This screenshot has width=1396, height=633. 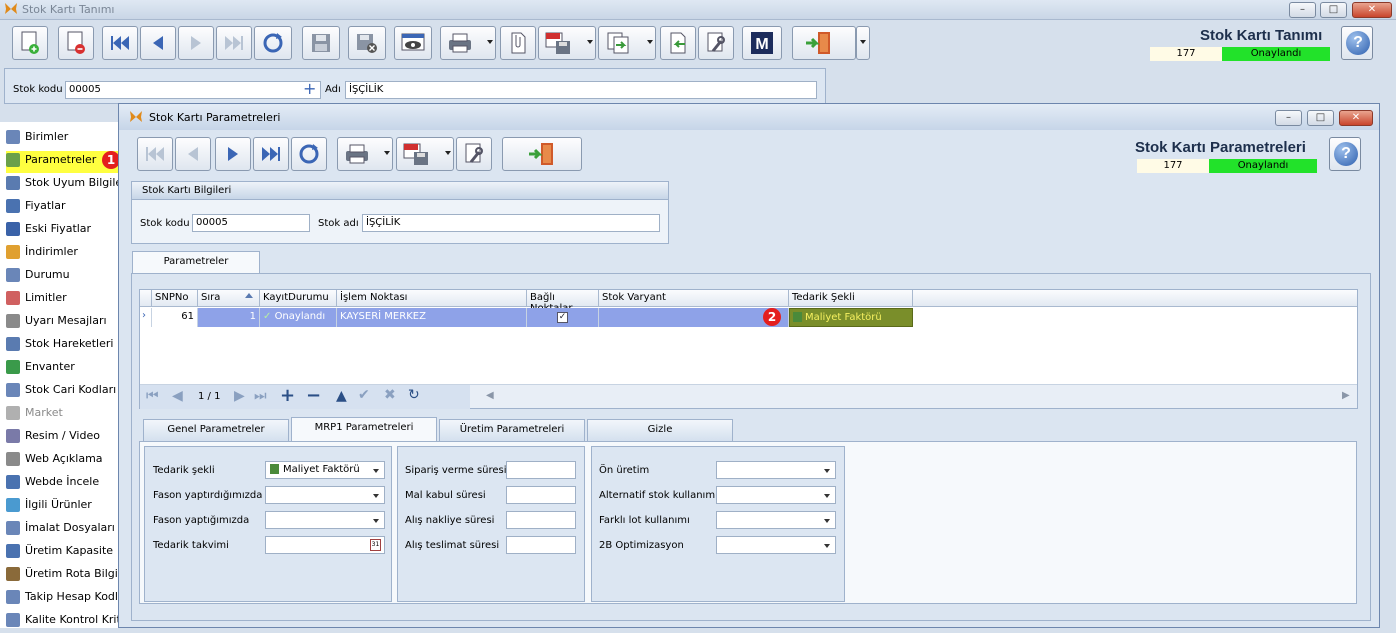 I want to click on main-help-button: ?, so click(x=1357, y=43).